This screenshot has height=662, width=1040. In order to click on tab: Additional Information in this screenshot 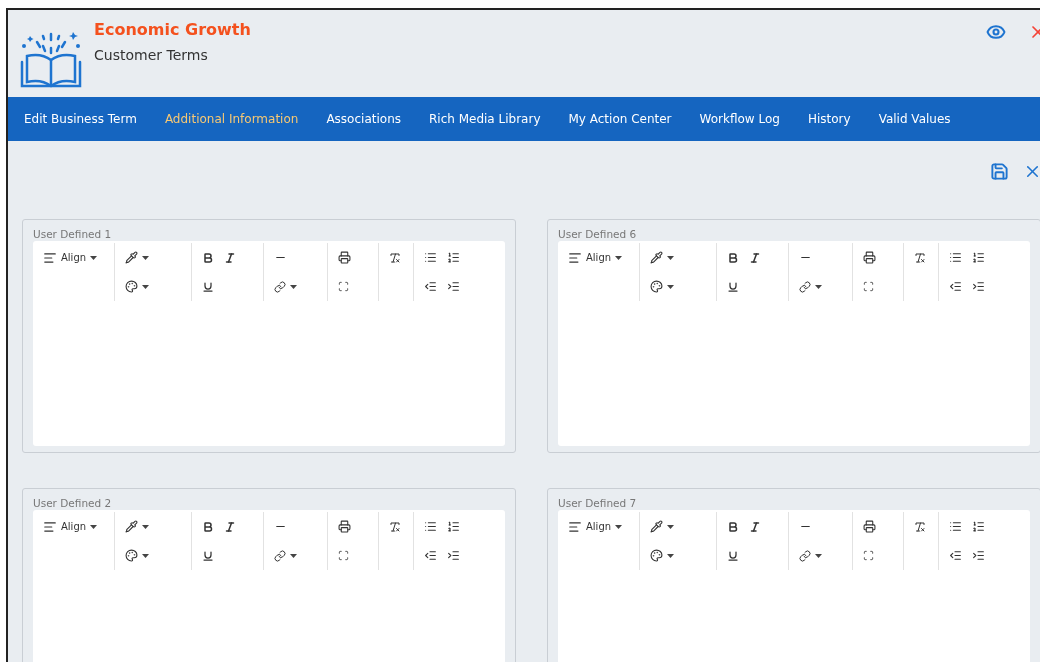, I will do `click(231, 119)`.